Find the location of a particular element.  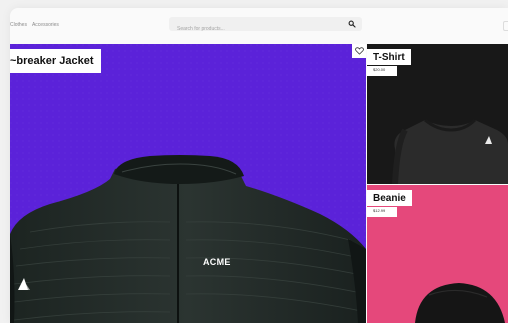

cart-button-edge is located at coordinates (505, 26).